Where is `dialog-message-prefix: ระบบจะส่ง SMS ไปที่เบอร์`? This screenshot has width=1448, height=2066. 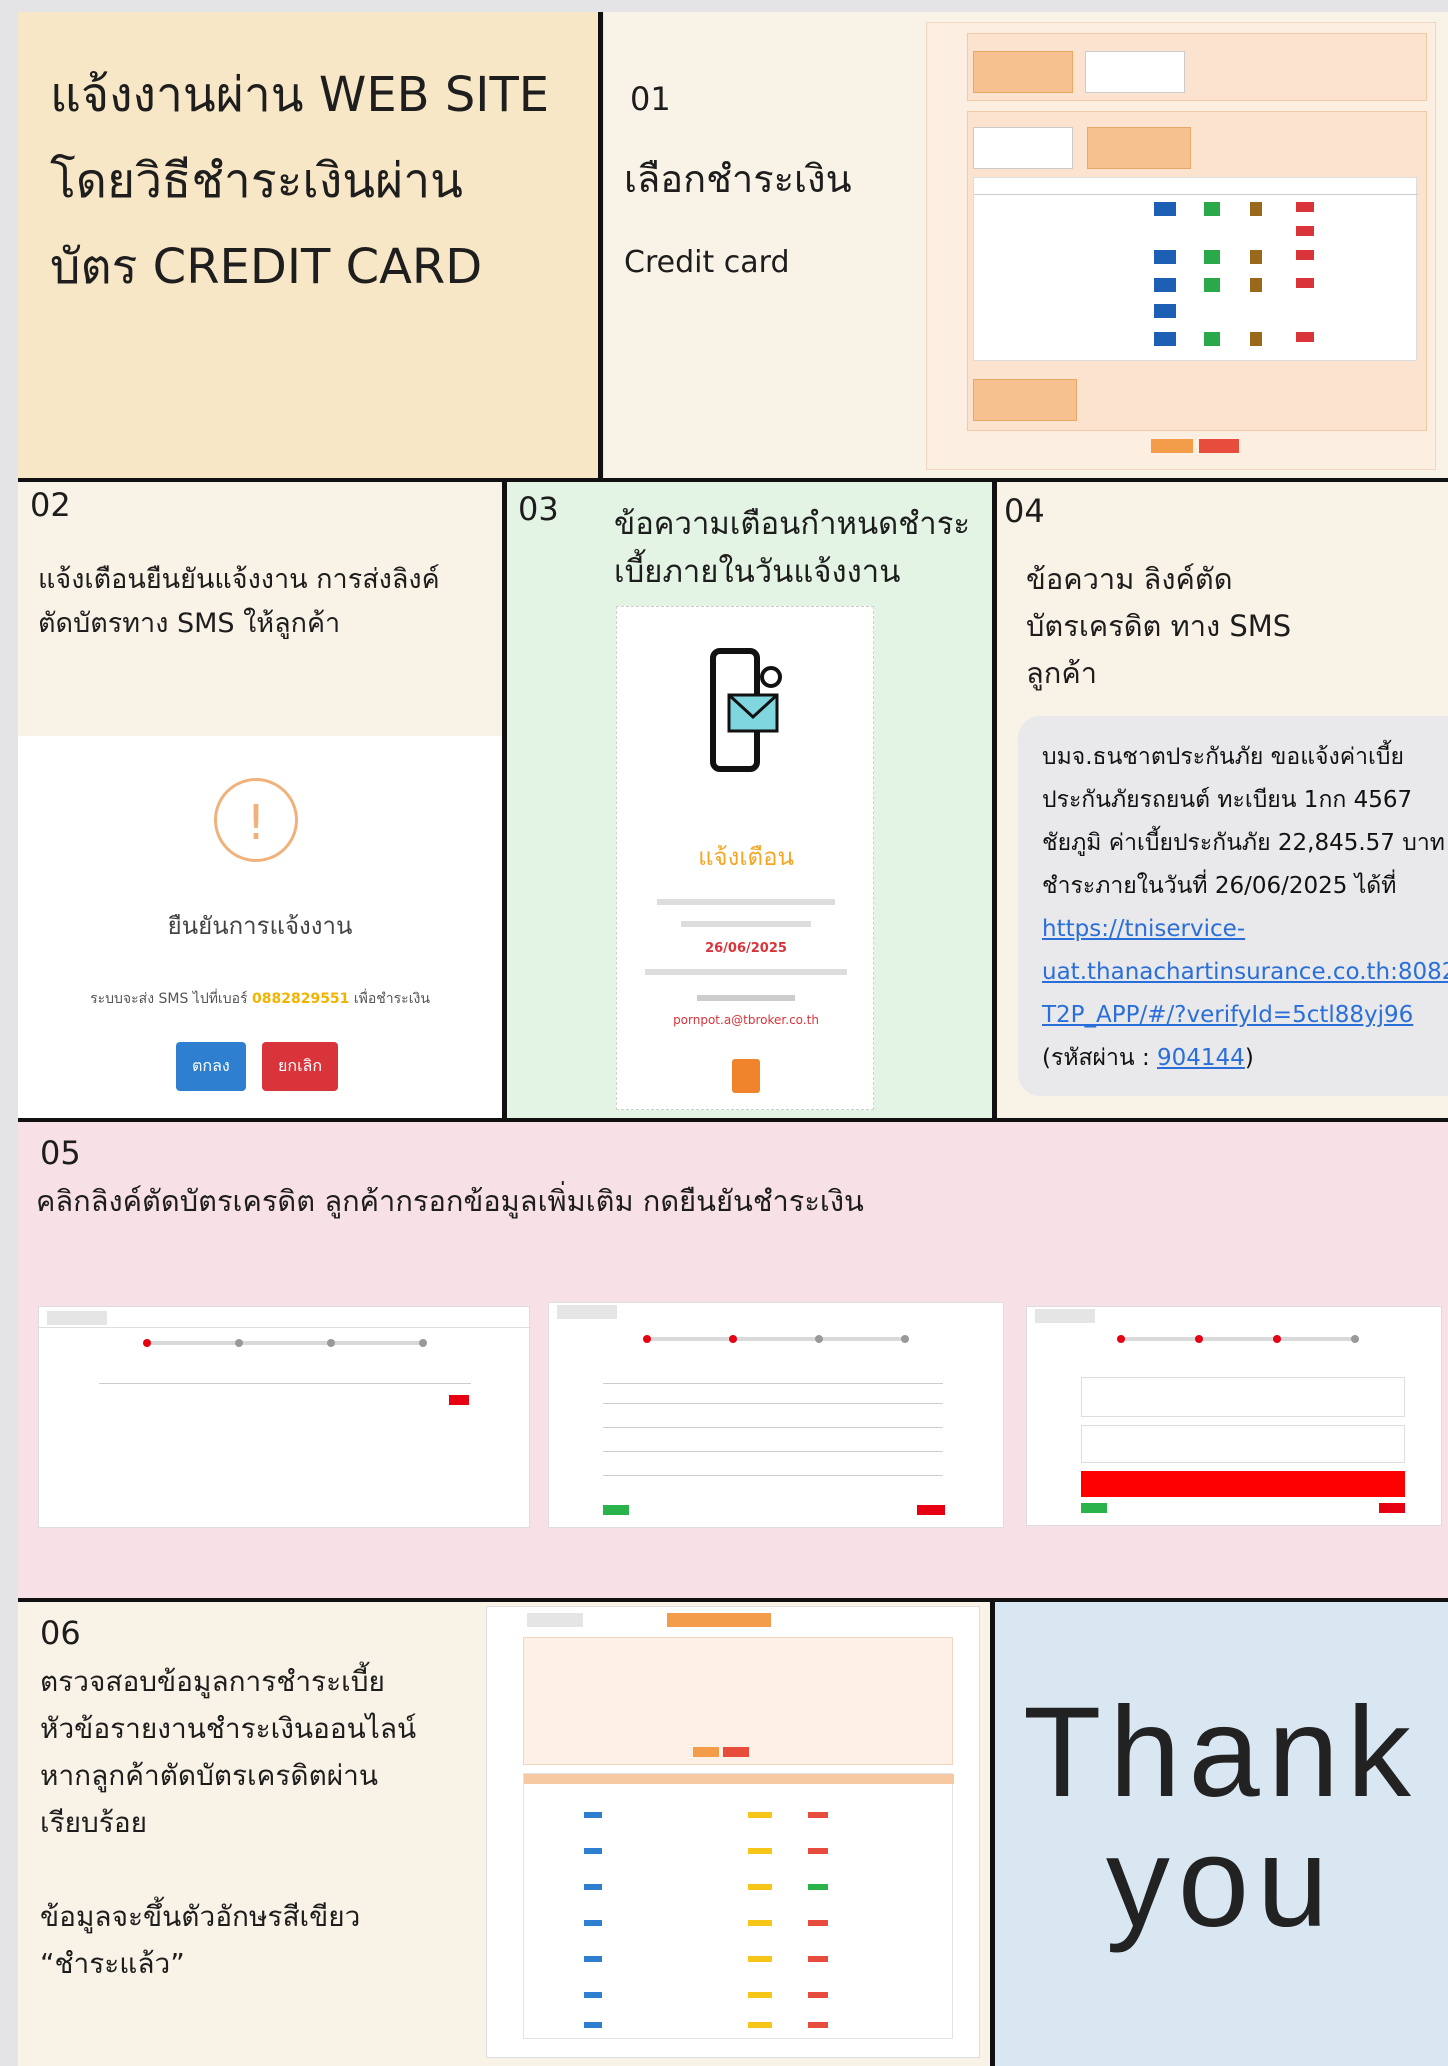
dialog-message-prefix: ระบบจะส่ง SMS ไปที่เบอร์ is located at coordinates (169, 999).